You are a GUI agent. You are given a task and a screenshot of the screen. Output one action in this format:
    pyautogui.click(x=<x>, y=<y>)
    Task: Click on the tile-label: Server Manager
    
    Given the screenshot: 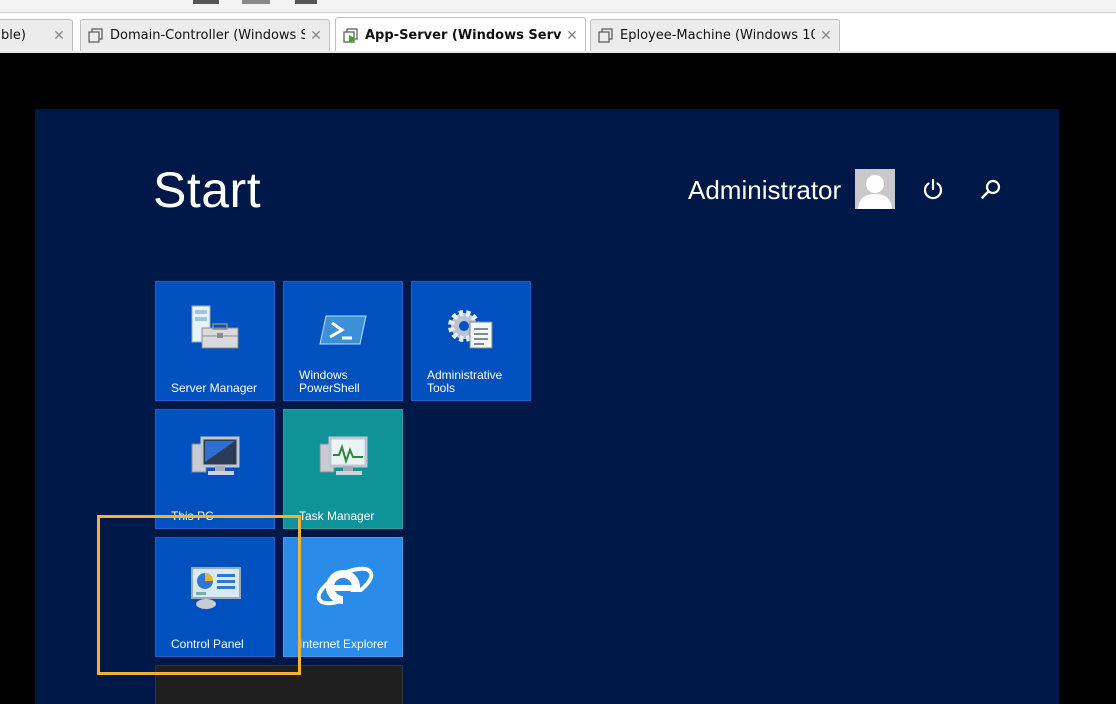 What is the action you would take?
    pyautogui.click(x=214, y=388)
    